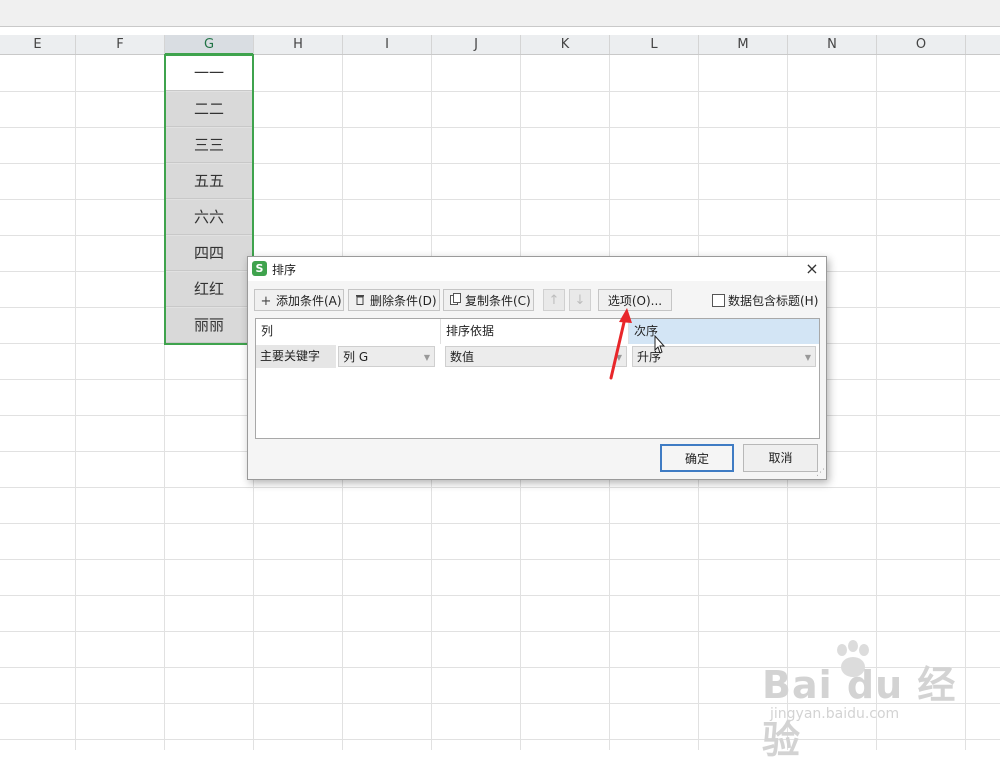  What do you see at coordinates (209, 199) in the screenshot?
I see `selection-range` at bounding box center [209, 199].